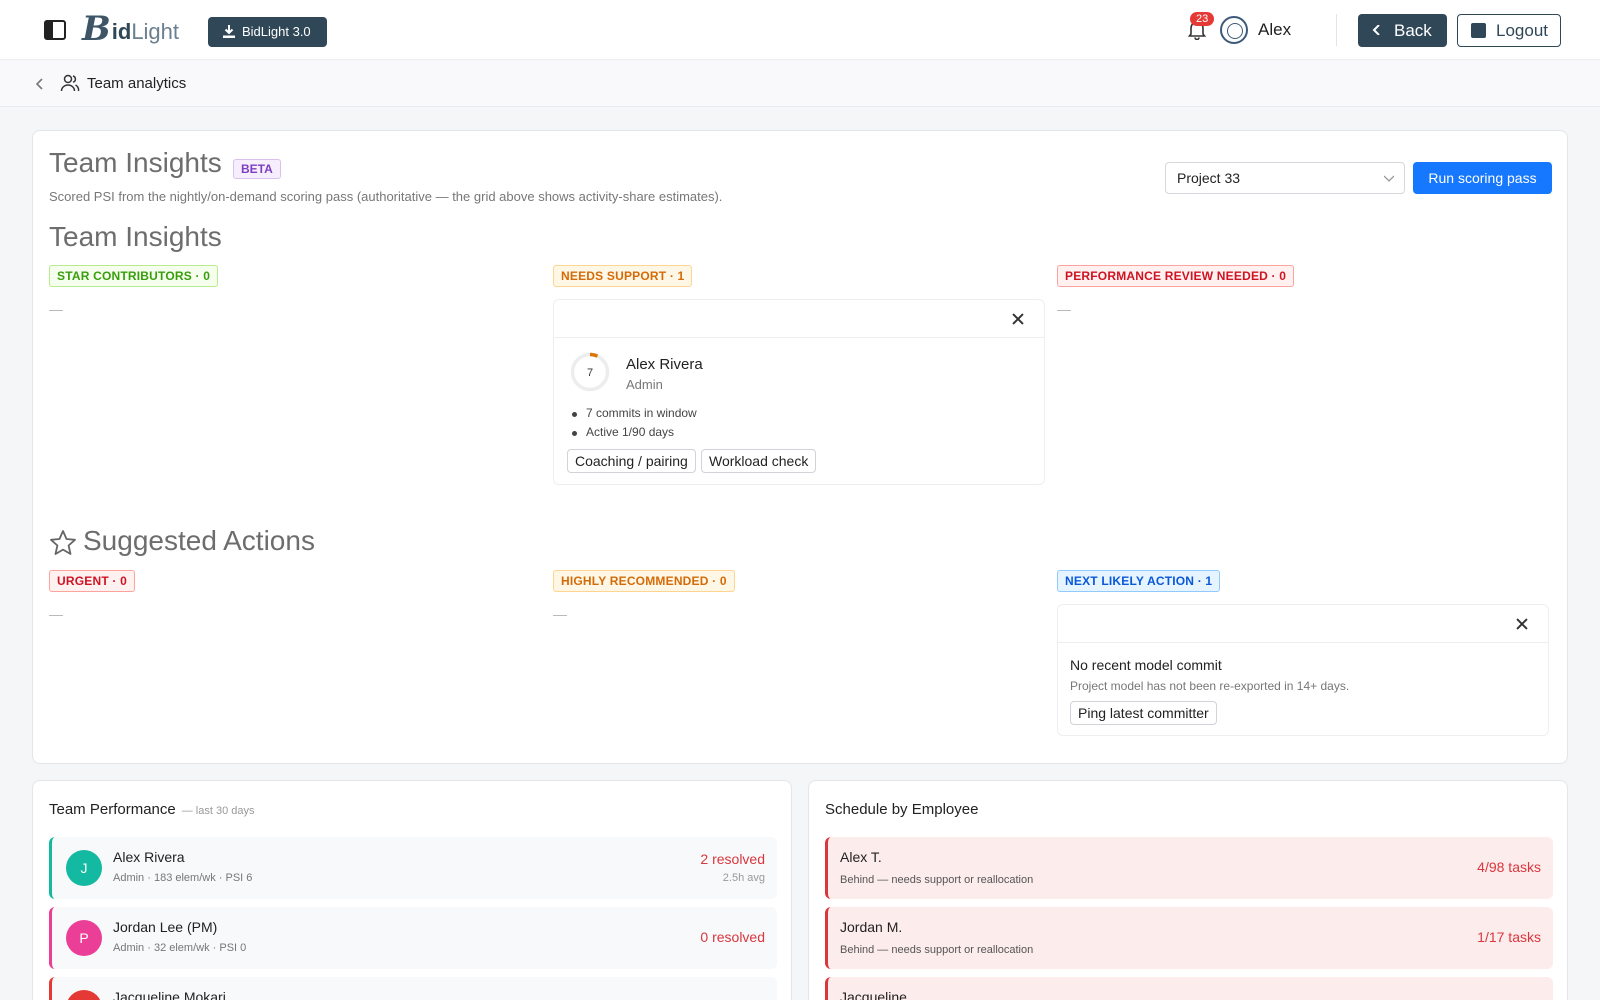 The width and height of the screenshot is (1600, 1000). Describe the element at coordinates (732, 859) in the screenshot. I see `resolved-count: 2 resolved` at that location.